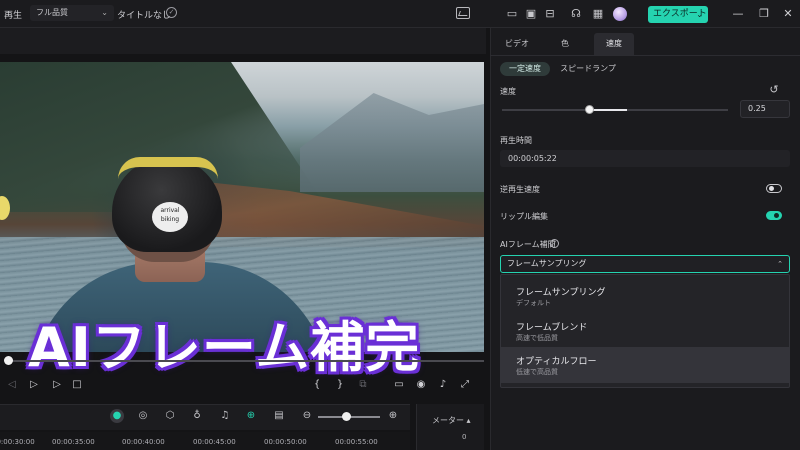 The width and height of the screenshot is (800, 450). What do you see at coordinates (678, 14) in the screenshot?
I see `export-button: エクスポート ⌄` at bounding box center [678, 14].